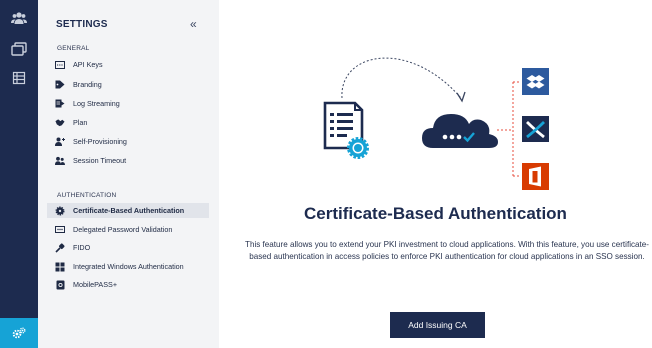  Describe the element at coordinates (96, 103) in the screenshot. I see `nav-item-label: Log Streaming` at that location.